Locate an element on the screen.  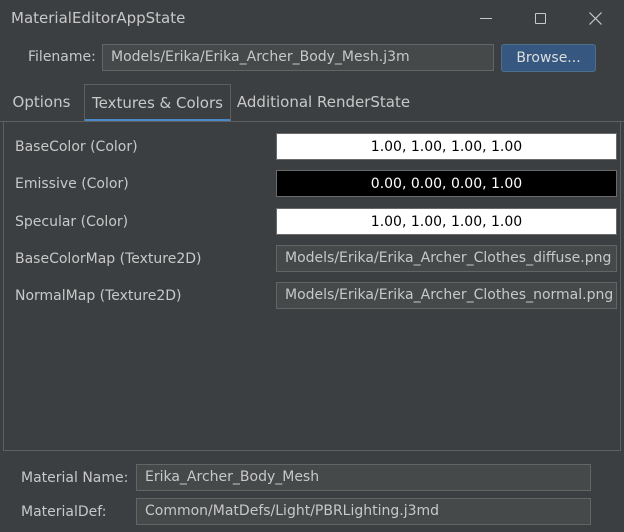
basecolor-swatch: 1.00, 1.00, 1.00, 1.00 is located at coordinates (446, 146).